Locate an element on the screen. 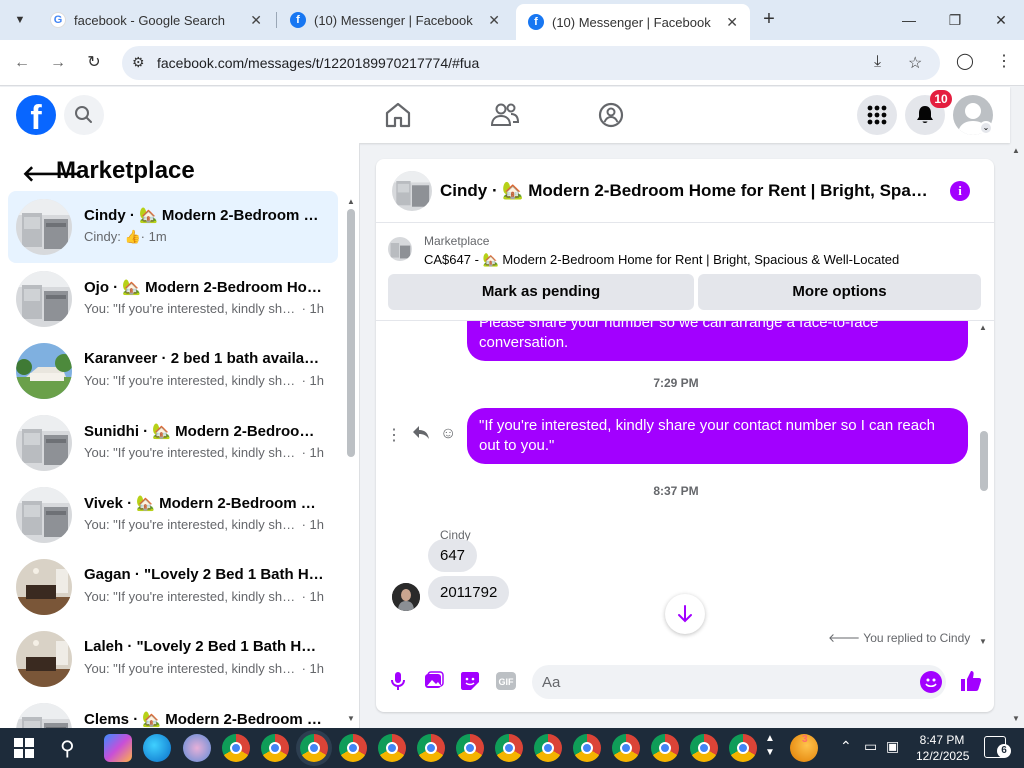 This screenshot has width=1024, height=768. bookmark-star-icon: ☆ is located at coordinates (915, 63).